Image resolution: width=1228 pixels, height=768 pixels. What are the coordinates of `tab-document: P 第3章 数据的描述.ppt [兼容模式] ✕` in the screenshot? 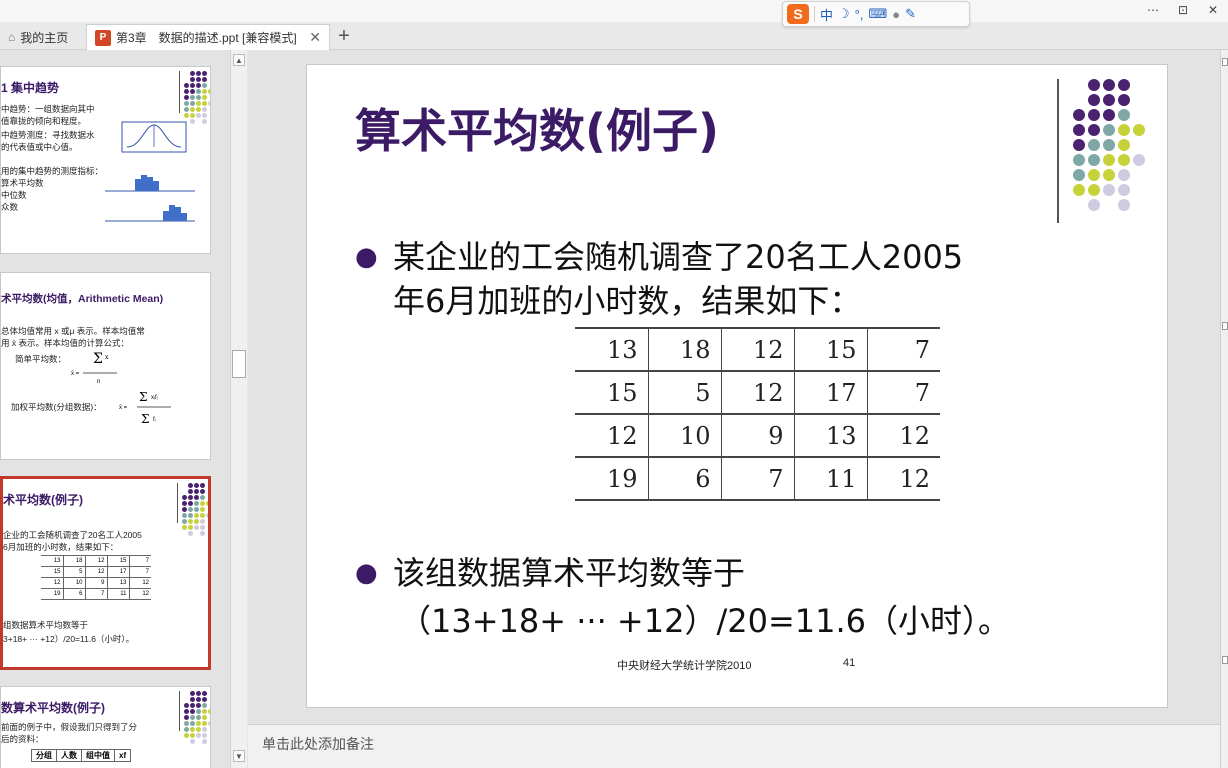 It's located at (208, 37).